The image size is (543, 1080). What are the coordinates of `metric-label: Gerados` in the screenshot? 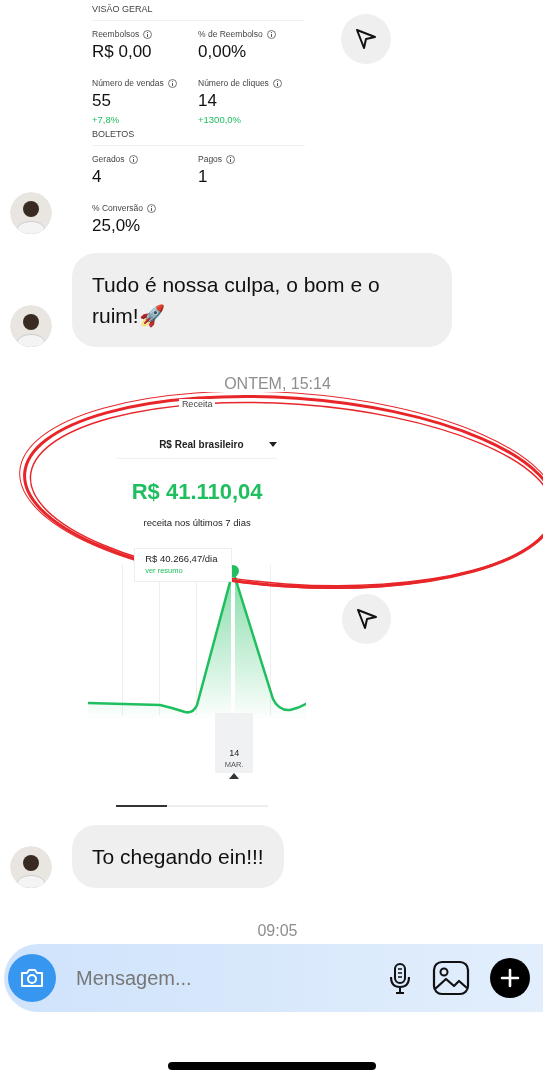 It's located at (108, 159).